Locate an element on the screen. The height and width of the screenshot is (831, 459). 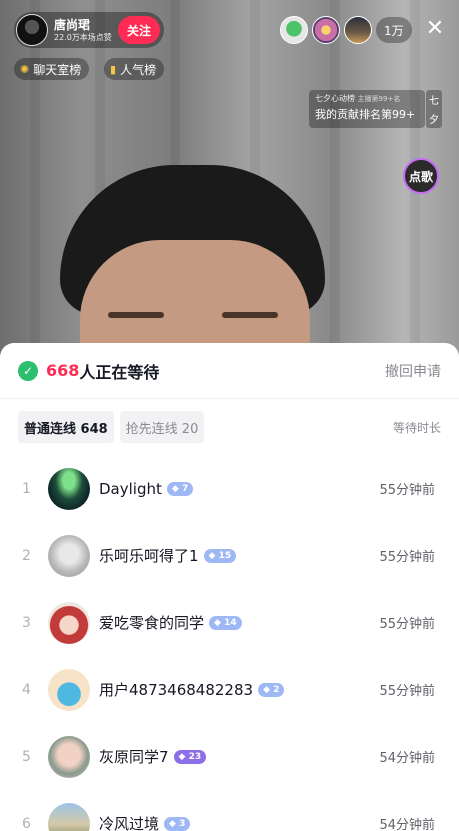
tab-normal-link: 普通连线 648 is located at coordinates (66, 427).